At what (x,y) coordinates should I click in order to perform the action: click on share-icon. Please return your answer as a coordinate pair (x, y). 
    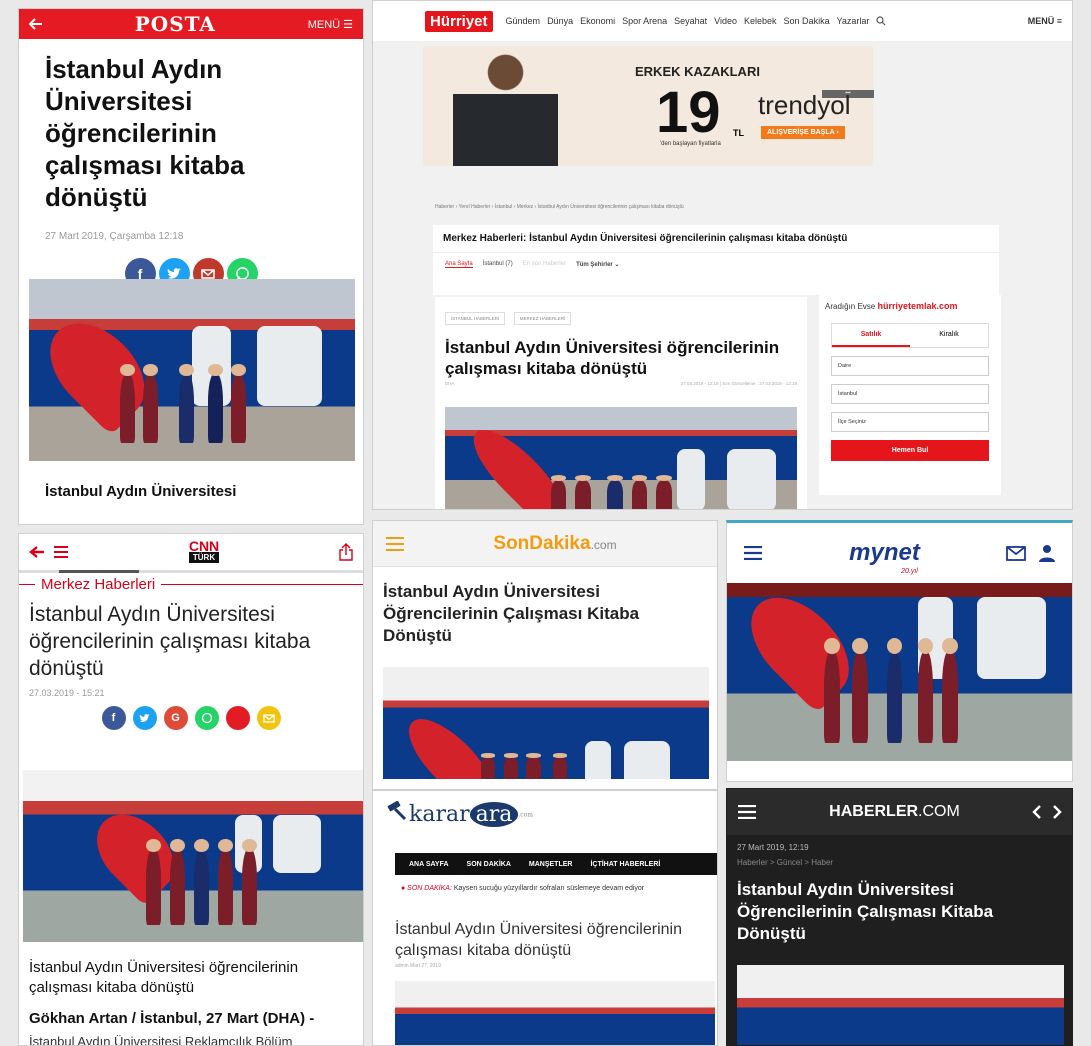
    Looking at the image, I should click on (346, 552).